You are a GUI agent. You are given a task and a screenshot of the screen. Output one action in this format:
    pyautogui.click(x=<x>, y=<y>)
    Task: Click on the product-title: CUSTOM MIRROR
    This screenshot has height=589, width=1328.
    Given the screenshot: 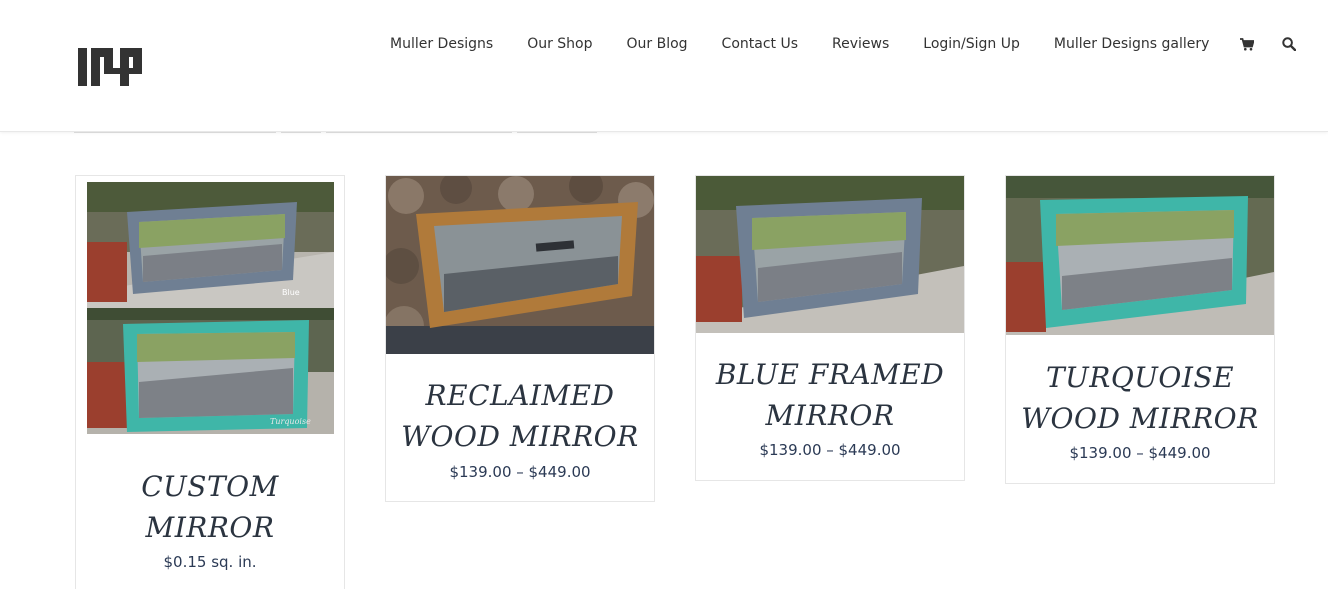 What is the action you would take?
    pyautogui.click(x=210, y=507)
    